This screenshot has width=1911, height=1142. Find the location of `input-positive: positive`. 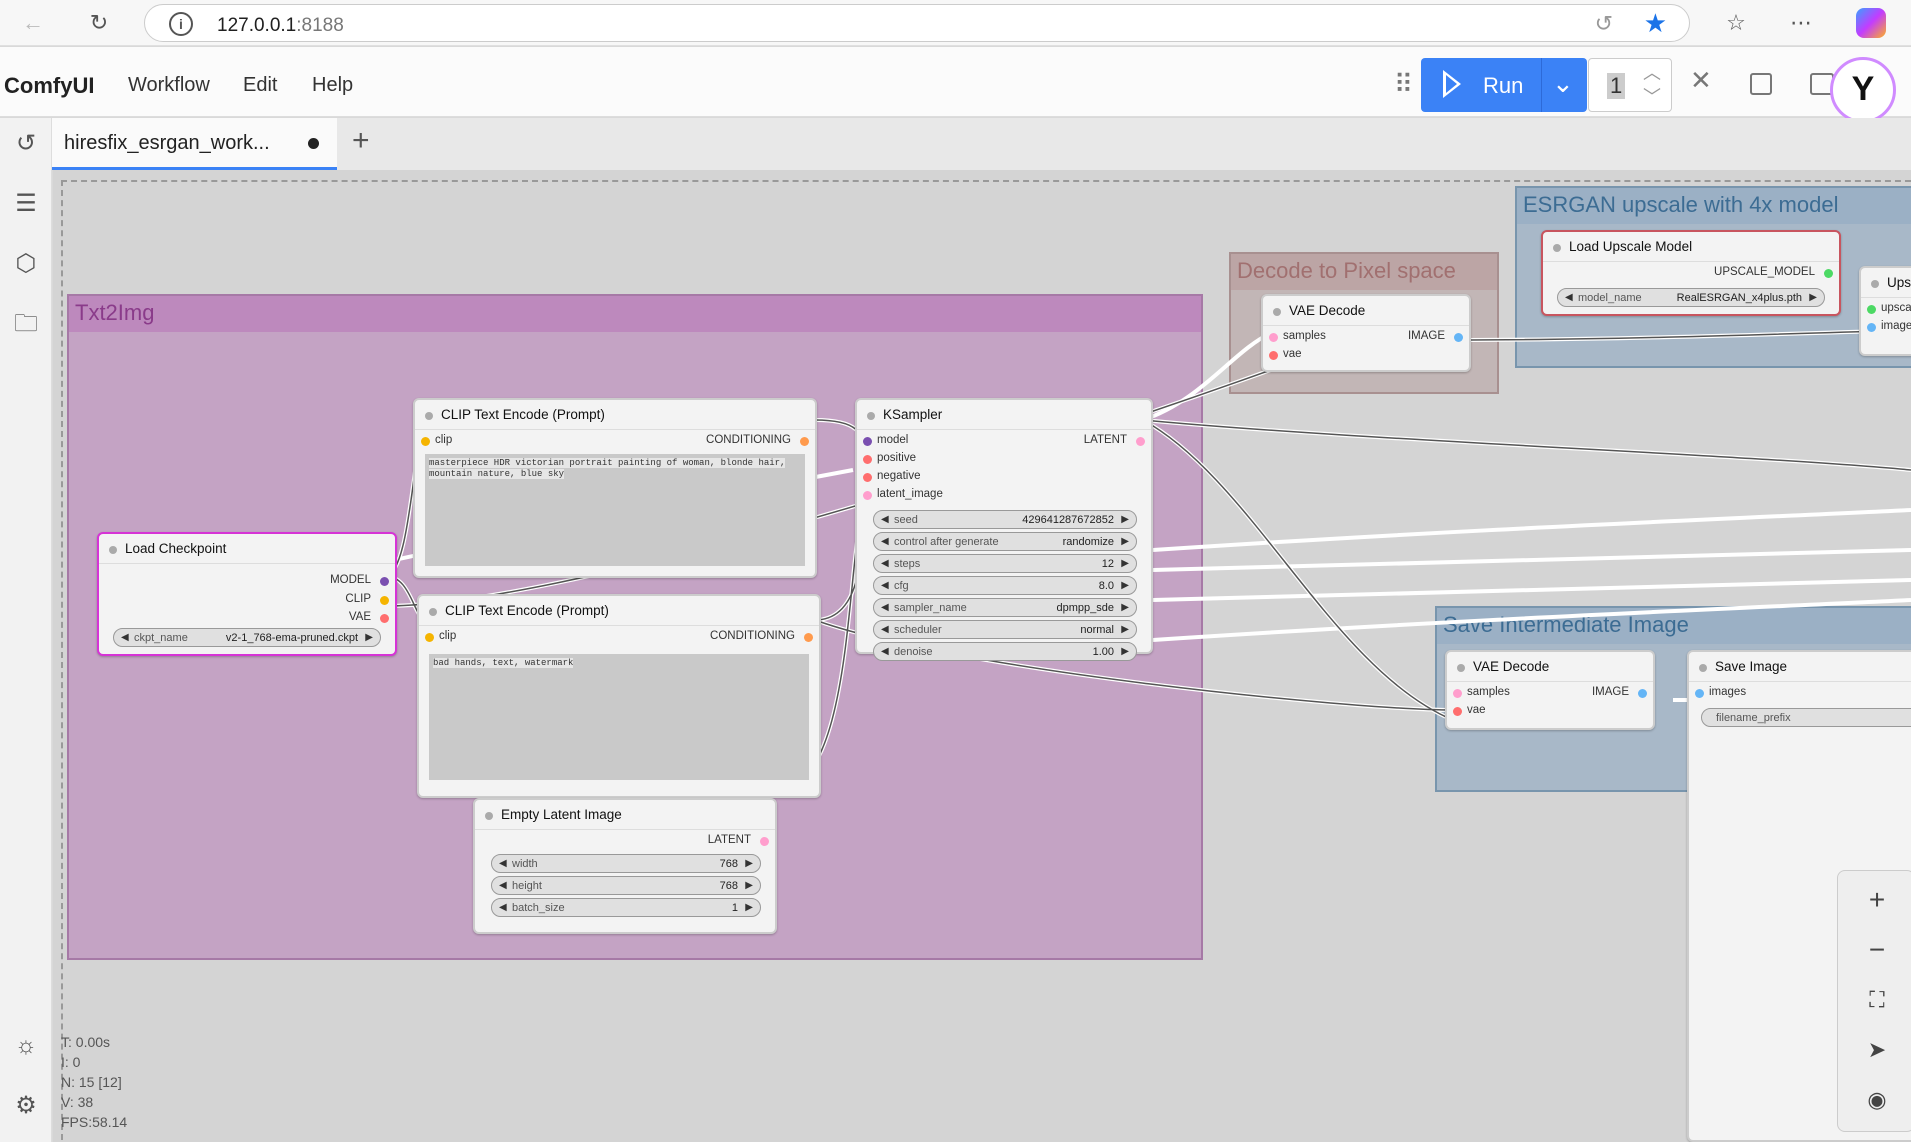

input-positive: positive is located at coordinates (896, 458).